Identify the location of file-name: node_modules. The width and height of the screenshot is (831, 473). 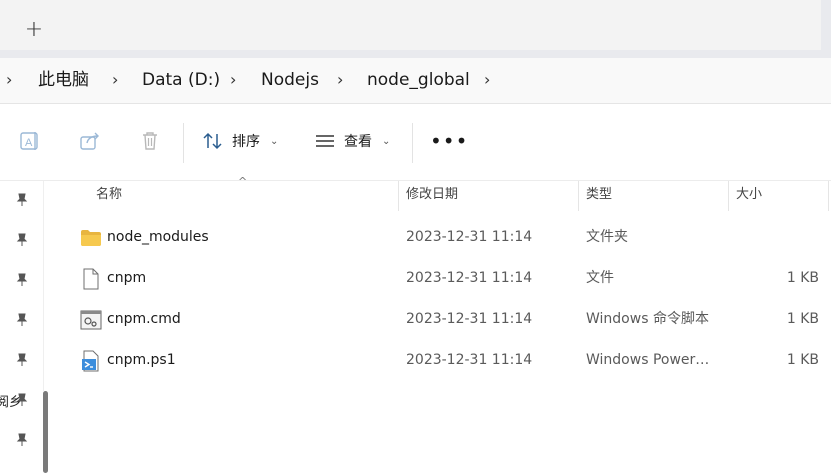
(158, 237).